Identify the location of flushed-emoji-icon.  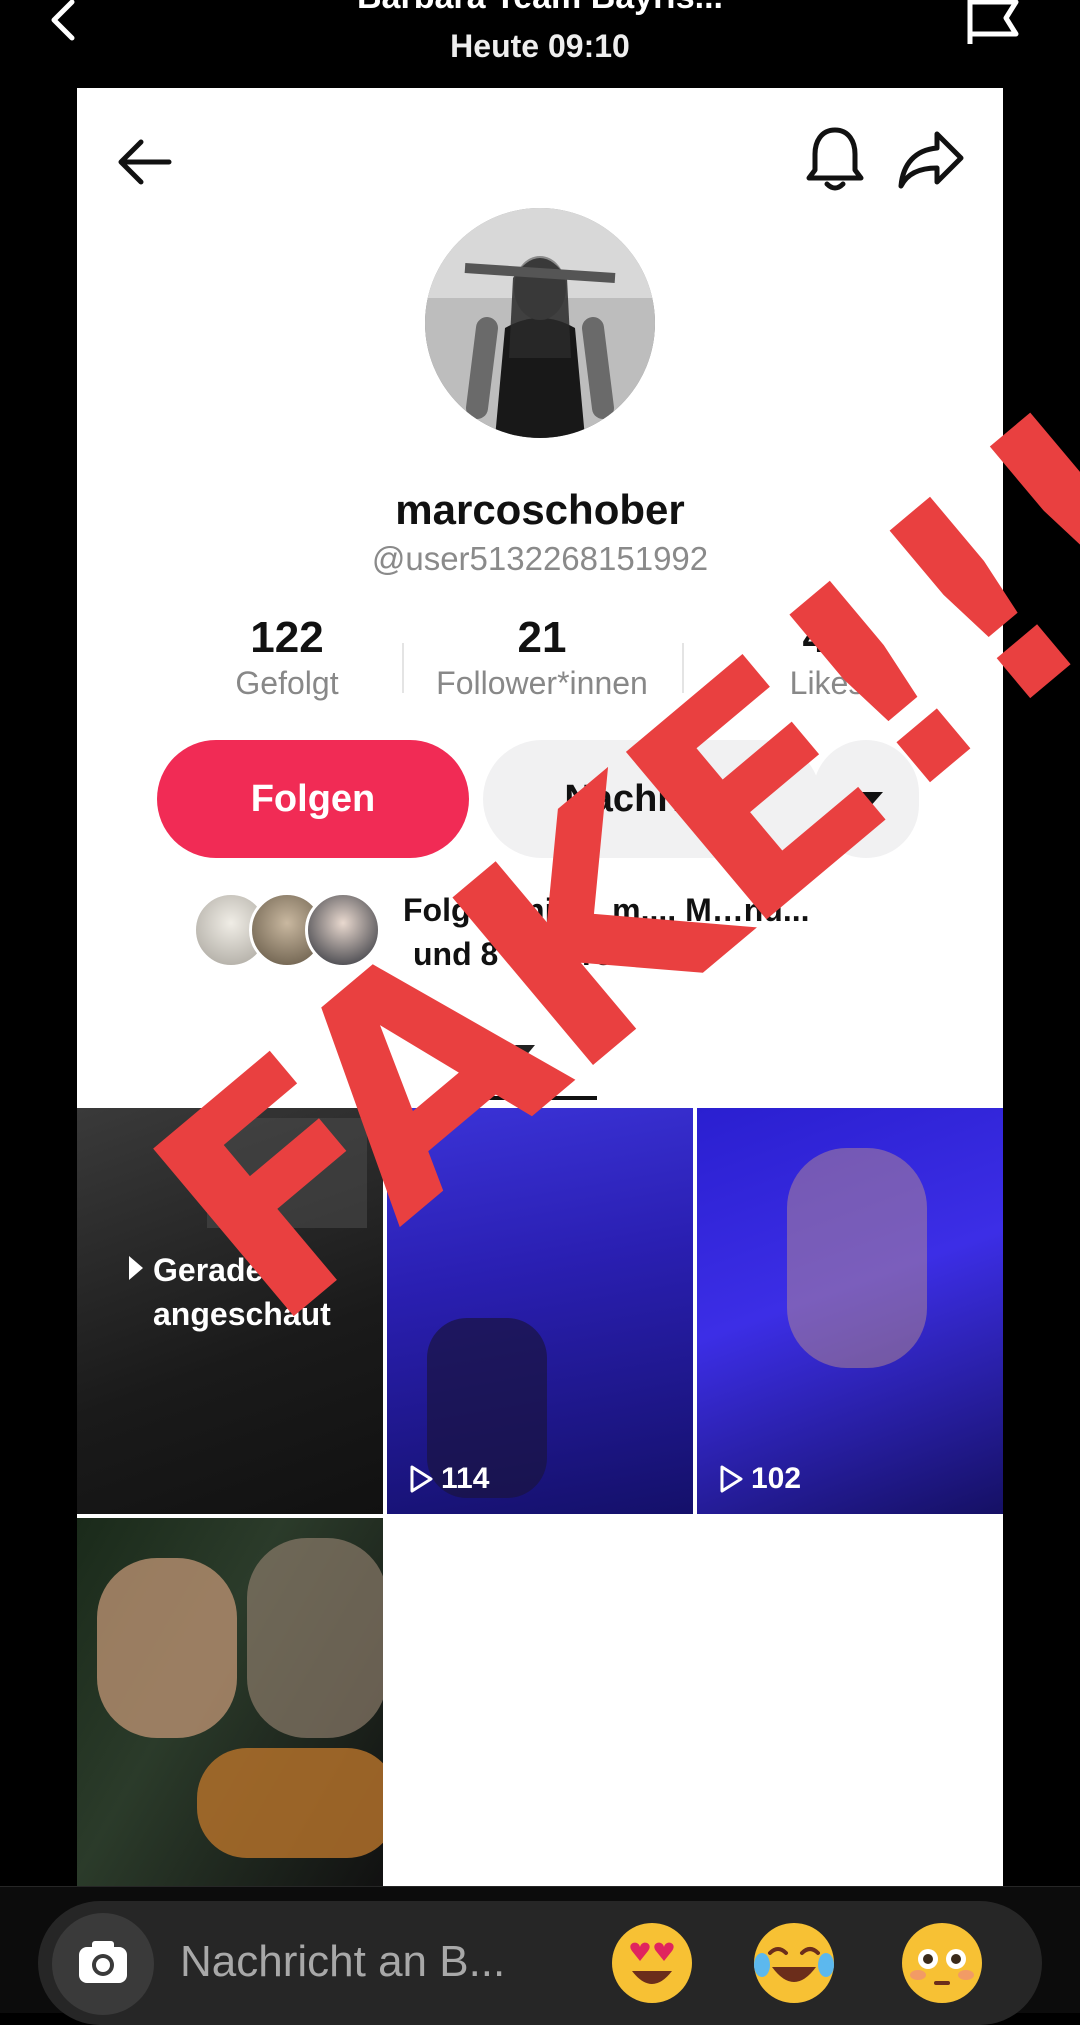
(942, 1963).